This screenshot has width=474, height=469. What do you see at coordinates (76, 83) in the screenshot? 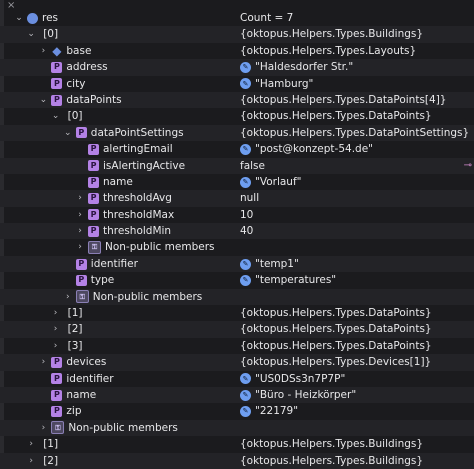
I see `tree-row-label: city` at bounding box center [76, 83].